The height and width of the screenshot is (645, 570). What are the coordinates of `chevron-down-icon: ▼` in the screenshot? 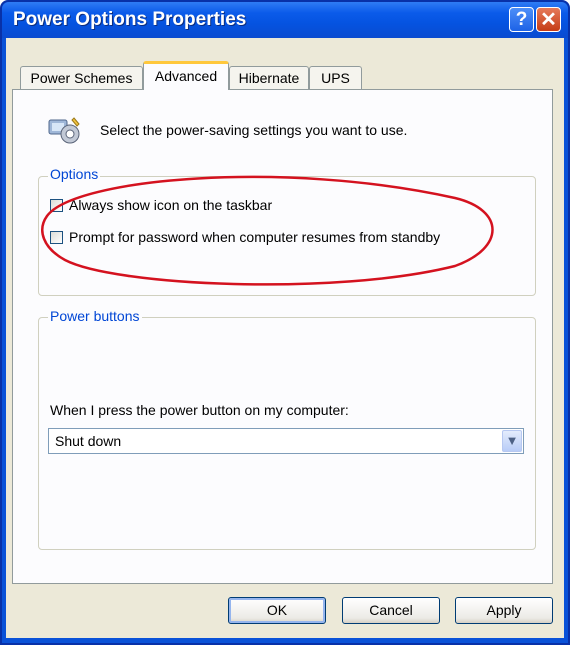 It's located at (512, 440).